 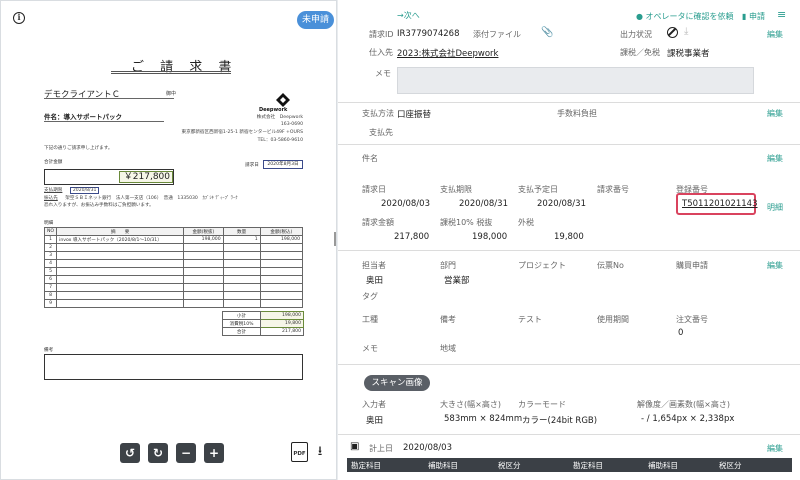 I want to click on zoom-out-button: −, so click(x=186, y=453).